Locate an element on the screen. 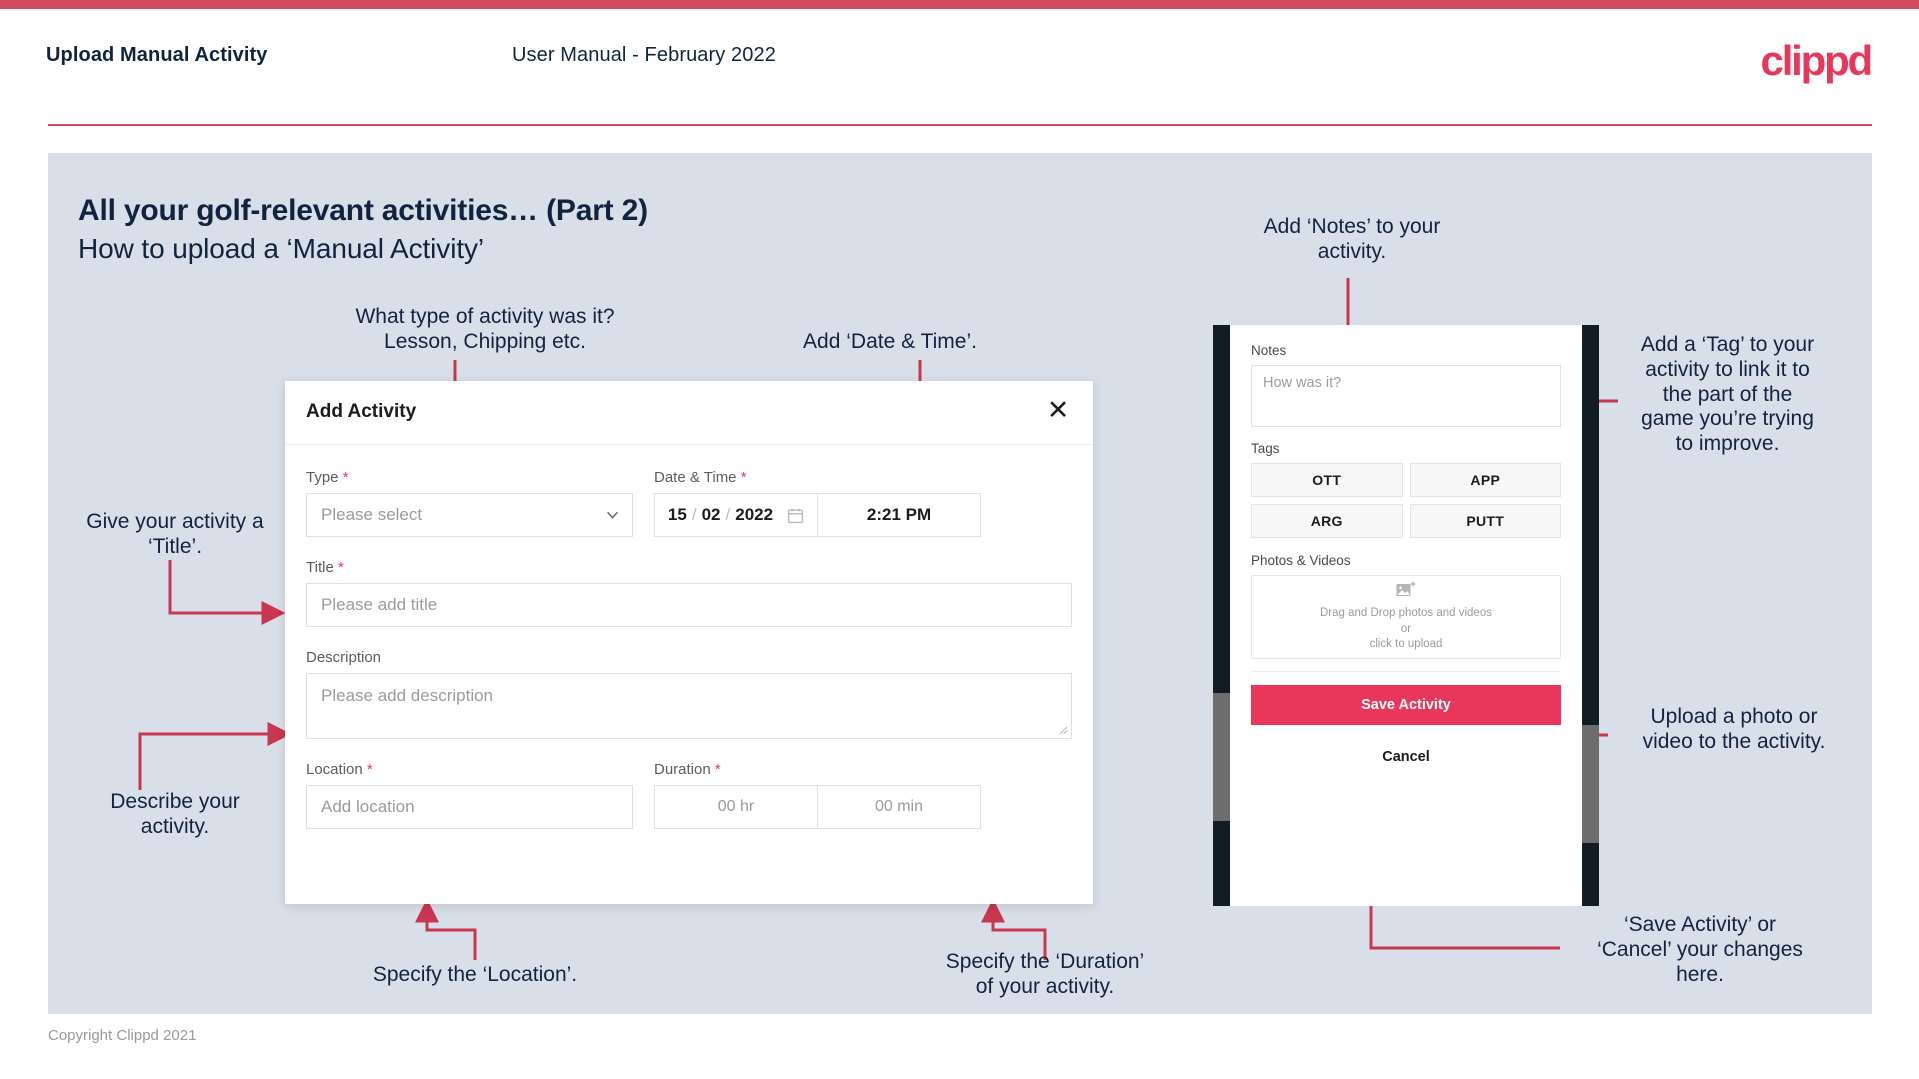  annotation-save-line3: here. is located at coordinates (1700, 974).